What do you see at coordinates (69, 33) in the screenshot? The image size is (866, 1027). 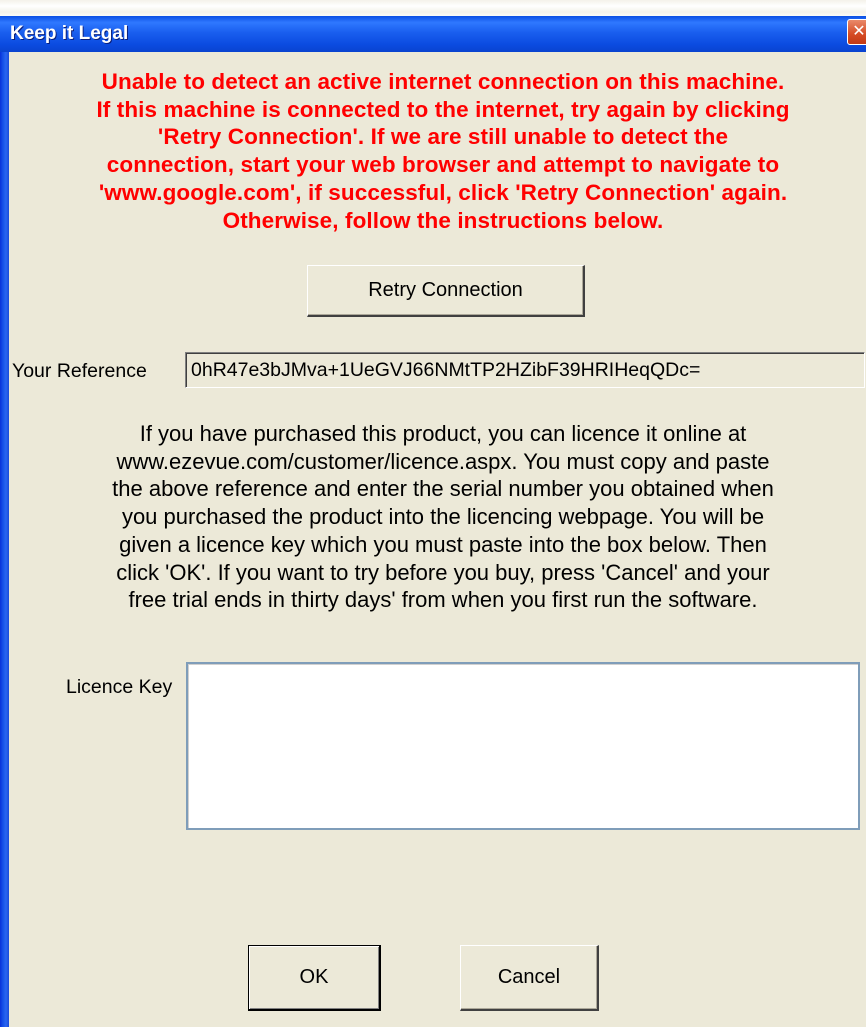 I see `window-title: Keep it Legal` at bounding box center [69, 33].